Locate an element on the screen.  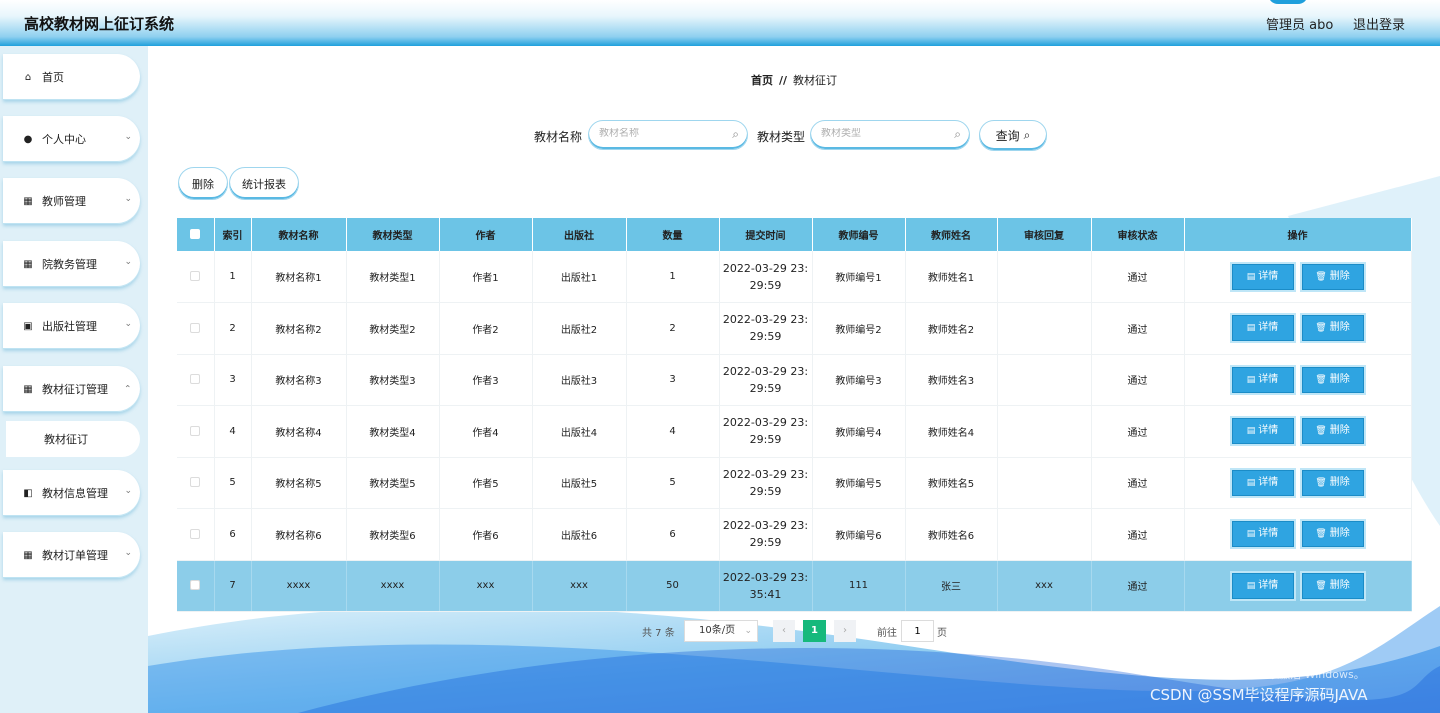
page-size-select: 10条/页 ⌄ is located at coordinates (721, 631).